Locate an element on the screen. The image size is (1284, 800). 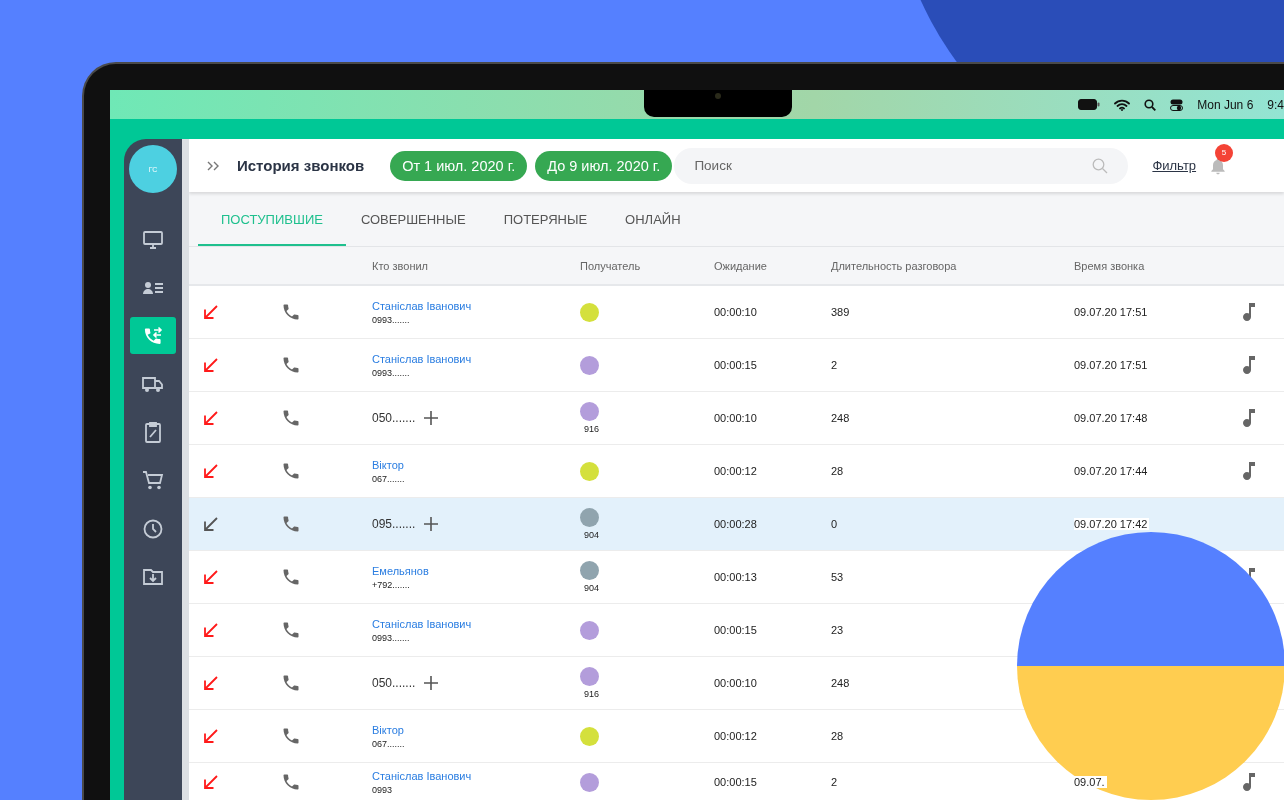
column-header: Кто звонил is located at coordinates (400, 265).